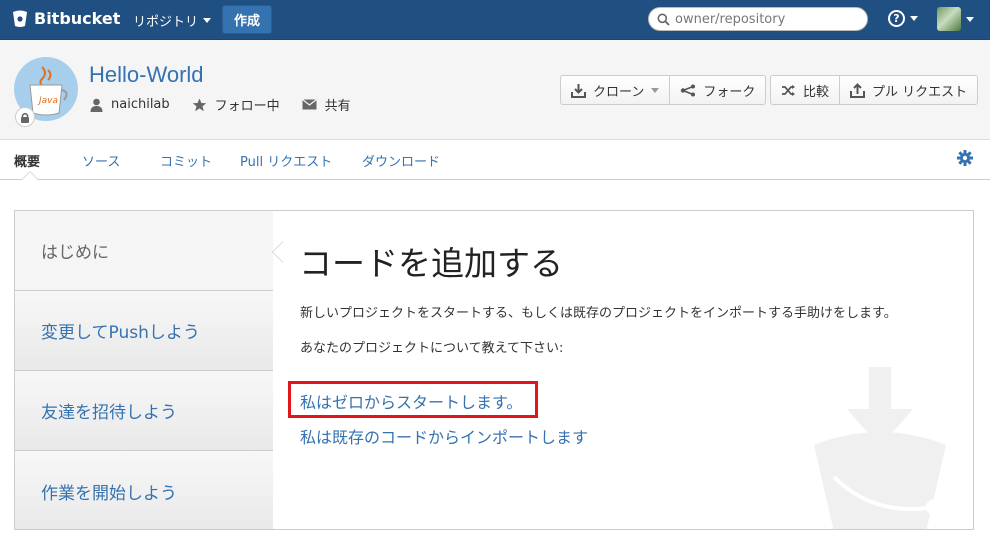  What do you see at coordinates (896, 18) in the screenshot?
I see `help-icon: ?` at bounding box center [896, 18].